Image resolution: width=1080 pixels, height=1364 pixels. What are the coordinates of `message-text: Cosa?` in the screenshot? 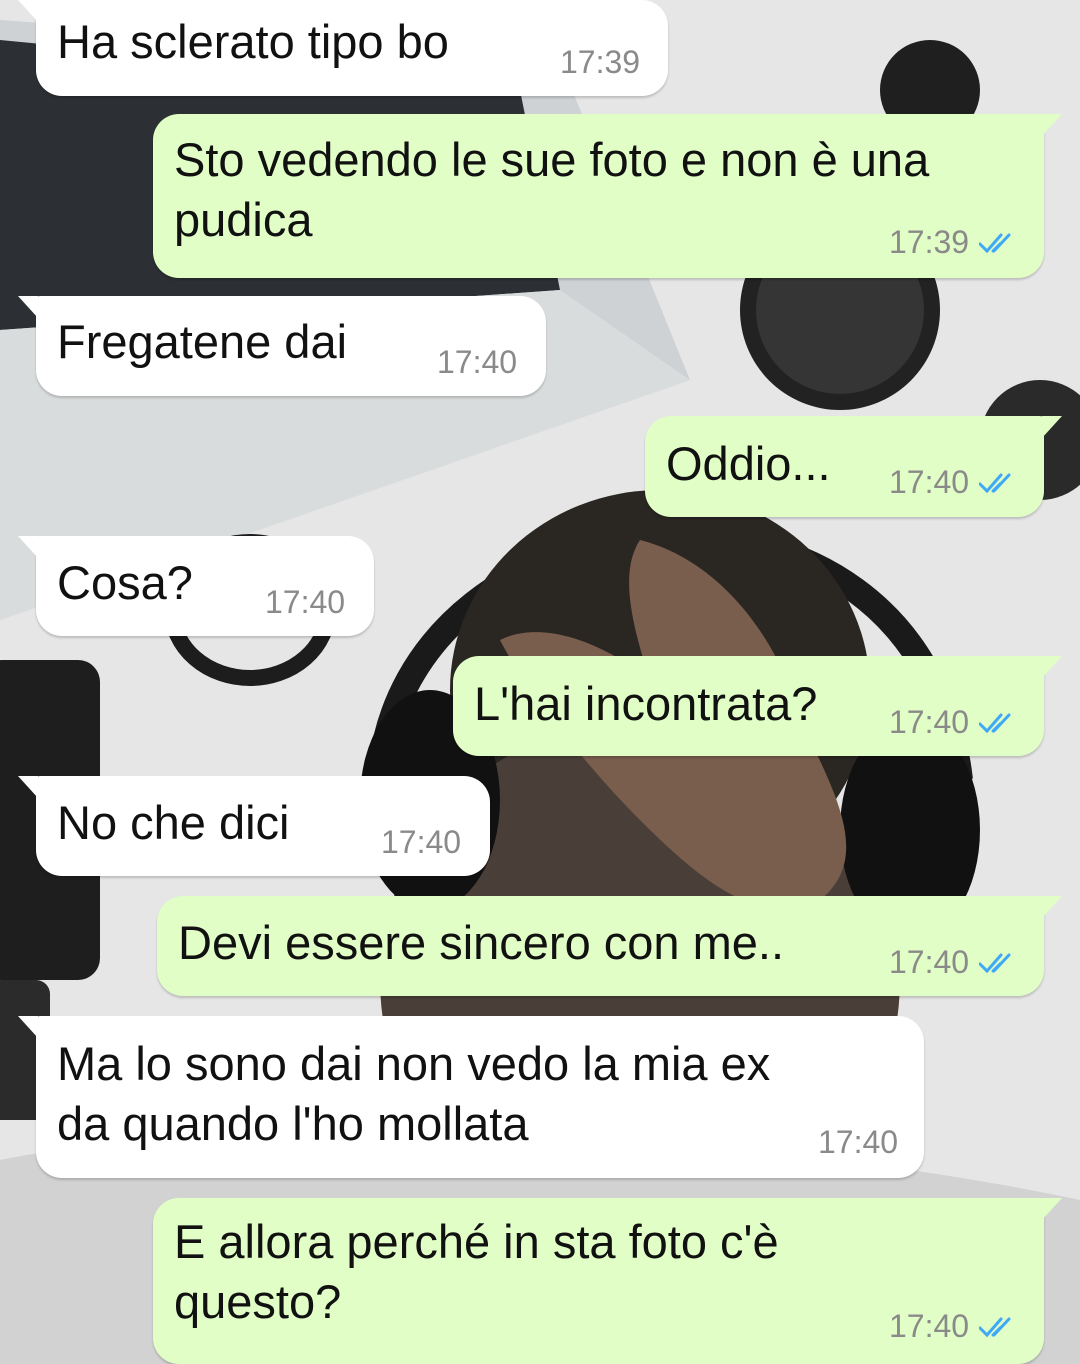 It's located at (125, 582).